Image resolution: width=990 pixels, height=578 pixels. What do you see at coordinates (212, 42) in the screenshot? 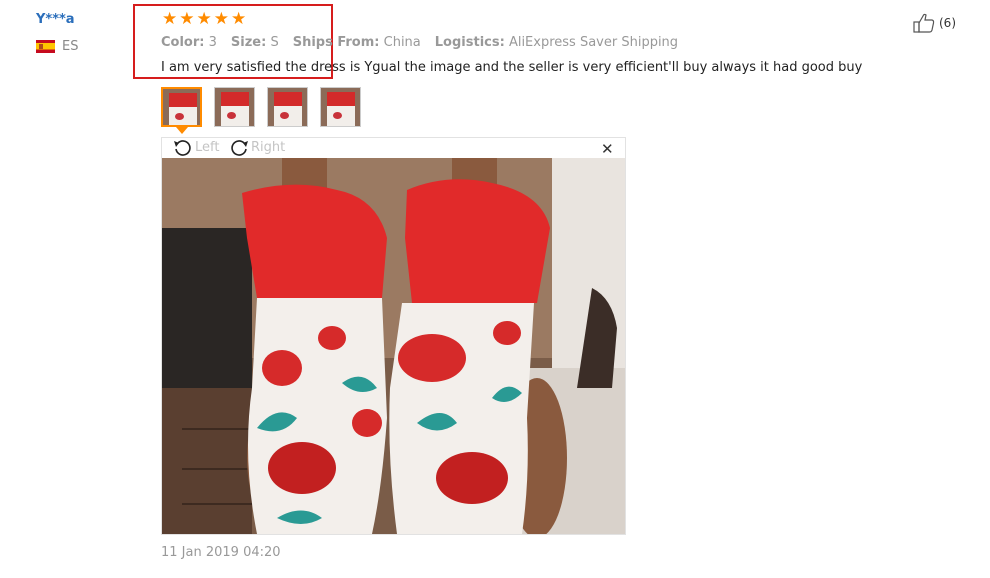
I see `attr-value: 3` at bounding box center [212, 42].